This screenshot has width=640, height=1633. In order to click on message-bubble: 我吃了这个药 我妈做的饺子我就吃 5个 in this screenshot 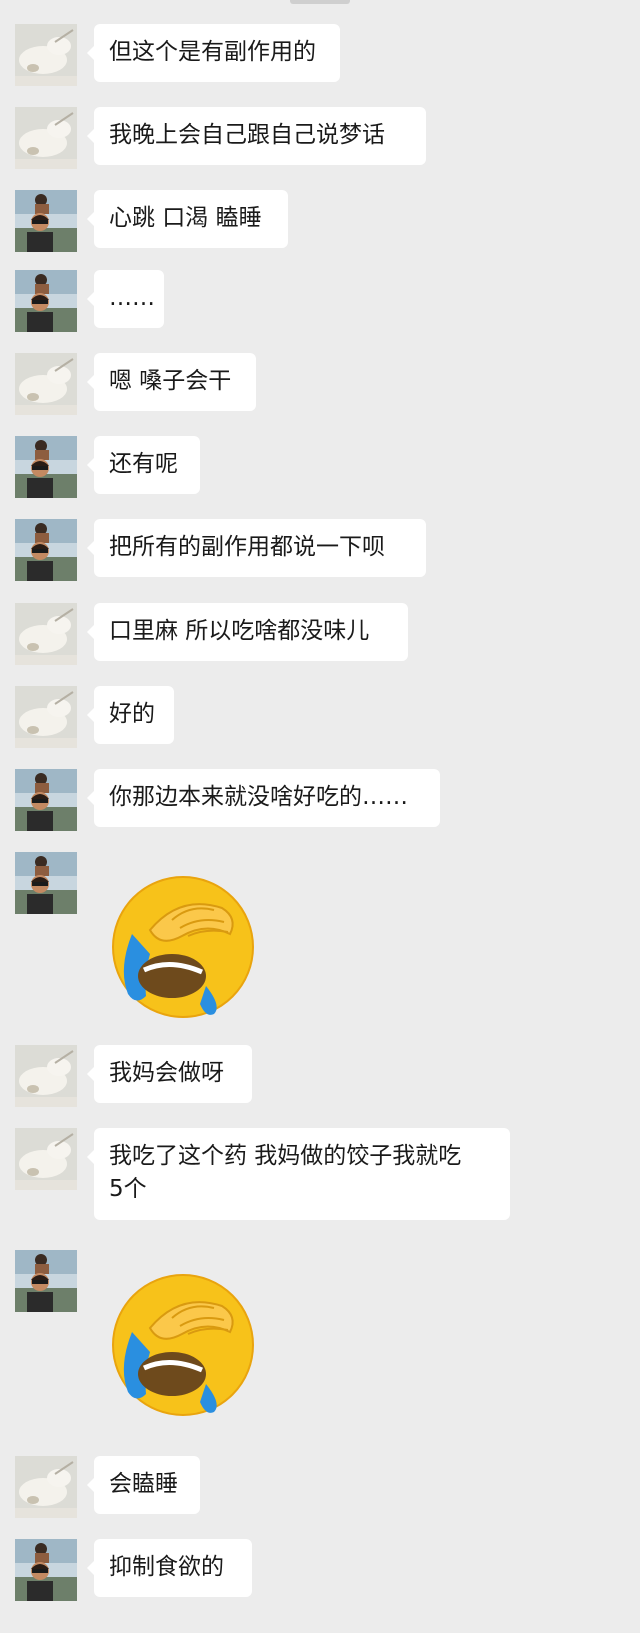, I will do `click(298, 1174)`.